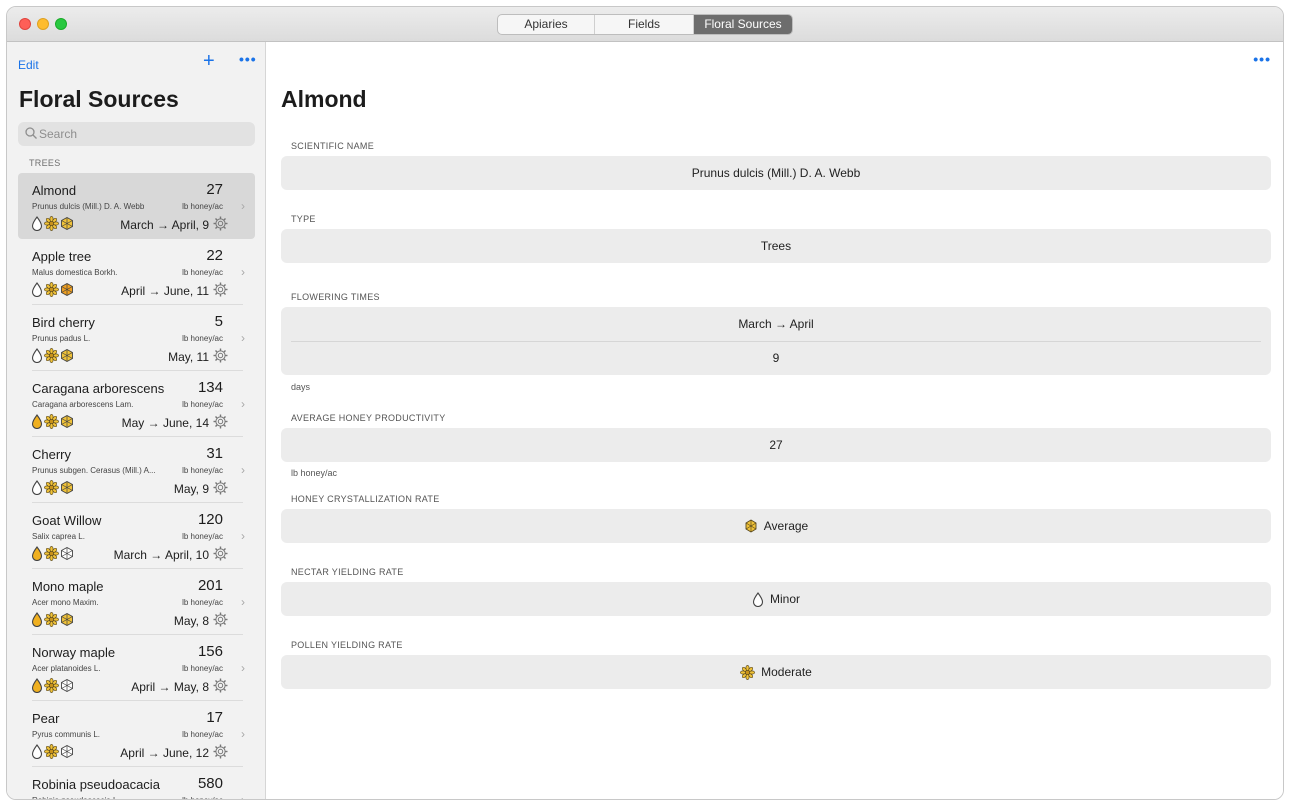  I want to click on item-scientific-name: Robinia pseudoacacia L., so click(76, 797).